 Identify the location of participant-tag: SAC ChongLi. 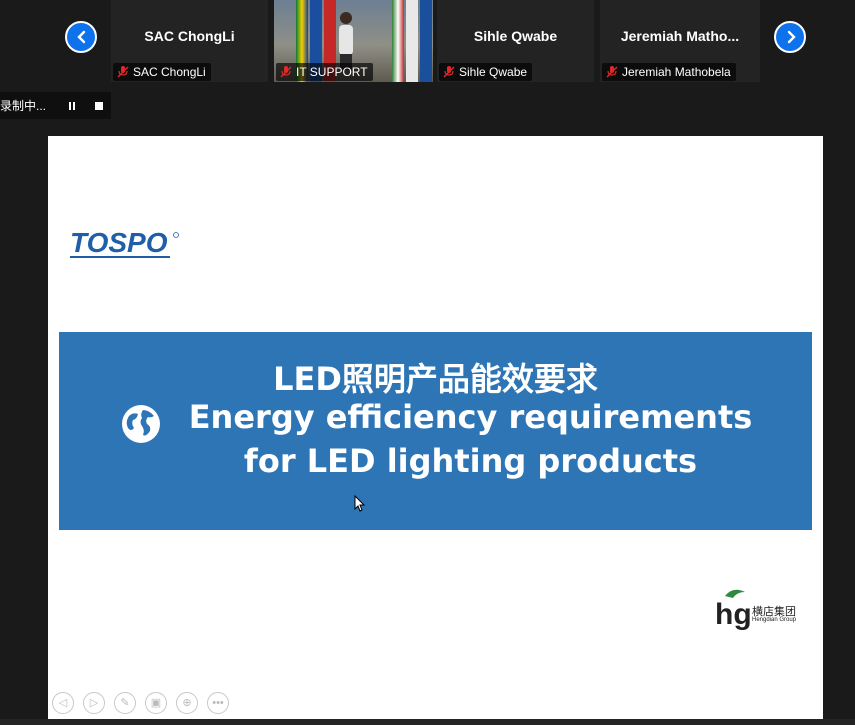
(162, 72).